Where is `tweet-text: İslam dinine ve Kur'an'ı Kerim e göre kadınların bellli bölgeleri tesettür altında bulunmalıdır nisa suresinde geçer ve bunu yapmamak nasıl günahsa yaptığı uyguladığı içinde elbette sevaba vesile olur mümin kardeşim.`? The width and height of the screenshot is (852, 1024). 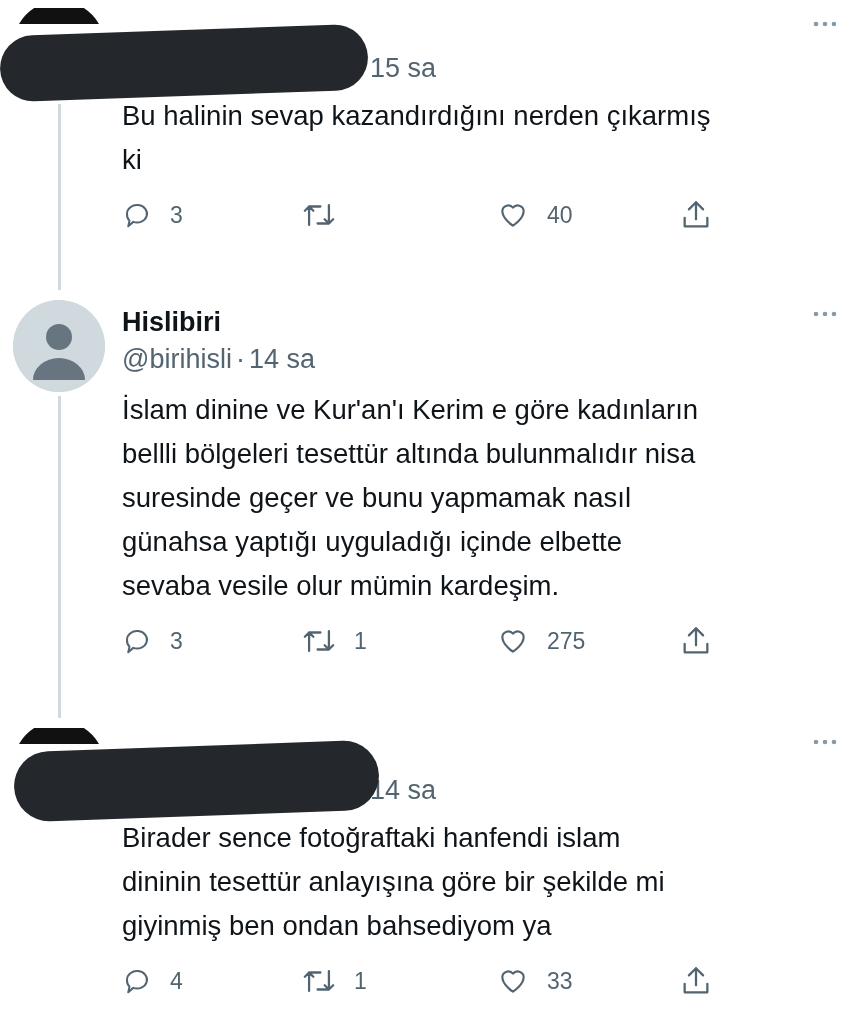 tweet-text: İslam dinine ve Kur'an'ı Kerim e göre kadınların bellli bölgeleri tesettür altında bulunmalıdır nisa suresinde geçer ve bunu yapmamak nasıl günahsa yaptığı uyguladığı içinde elbette sevaba vesile olur mümin kardeşim. is located at coordinates (411, 498).